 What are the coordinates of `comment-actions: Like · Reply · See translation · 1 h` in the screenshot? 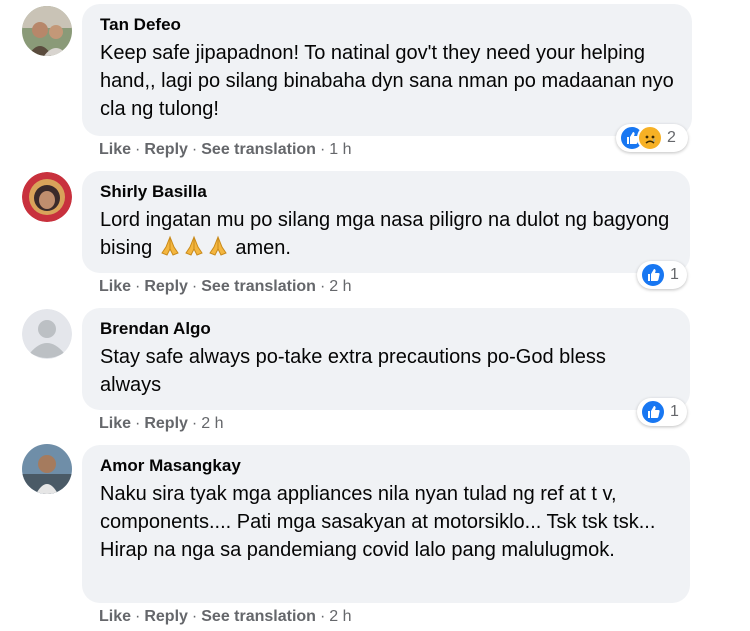 It's located at (225, 150).